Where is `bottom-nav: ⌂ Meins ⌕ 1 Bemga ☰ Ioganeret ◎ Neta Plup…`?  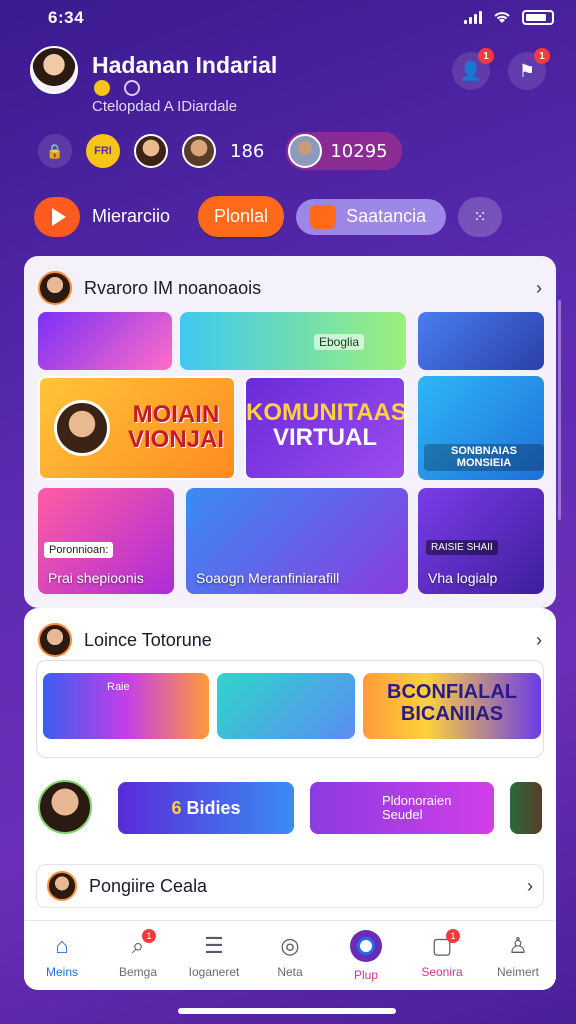 bottom-nav: ⌂ Meins ⌕ 1 Bemga ☰ Ioganeret ◎ Neta Plup… is located at coordinates (290, 955).